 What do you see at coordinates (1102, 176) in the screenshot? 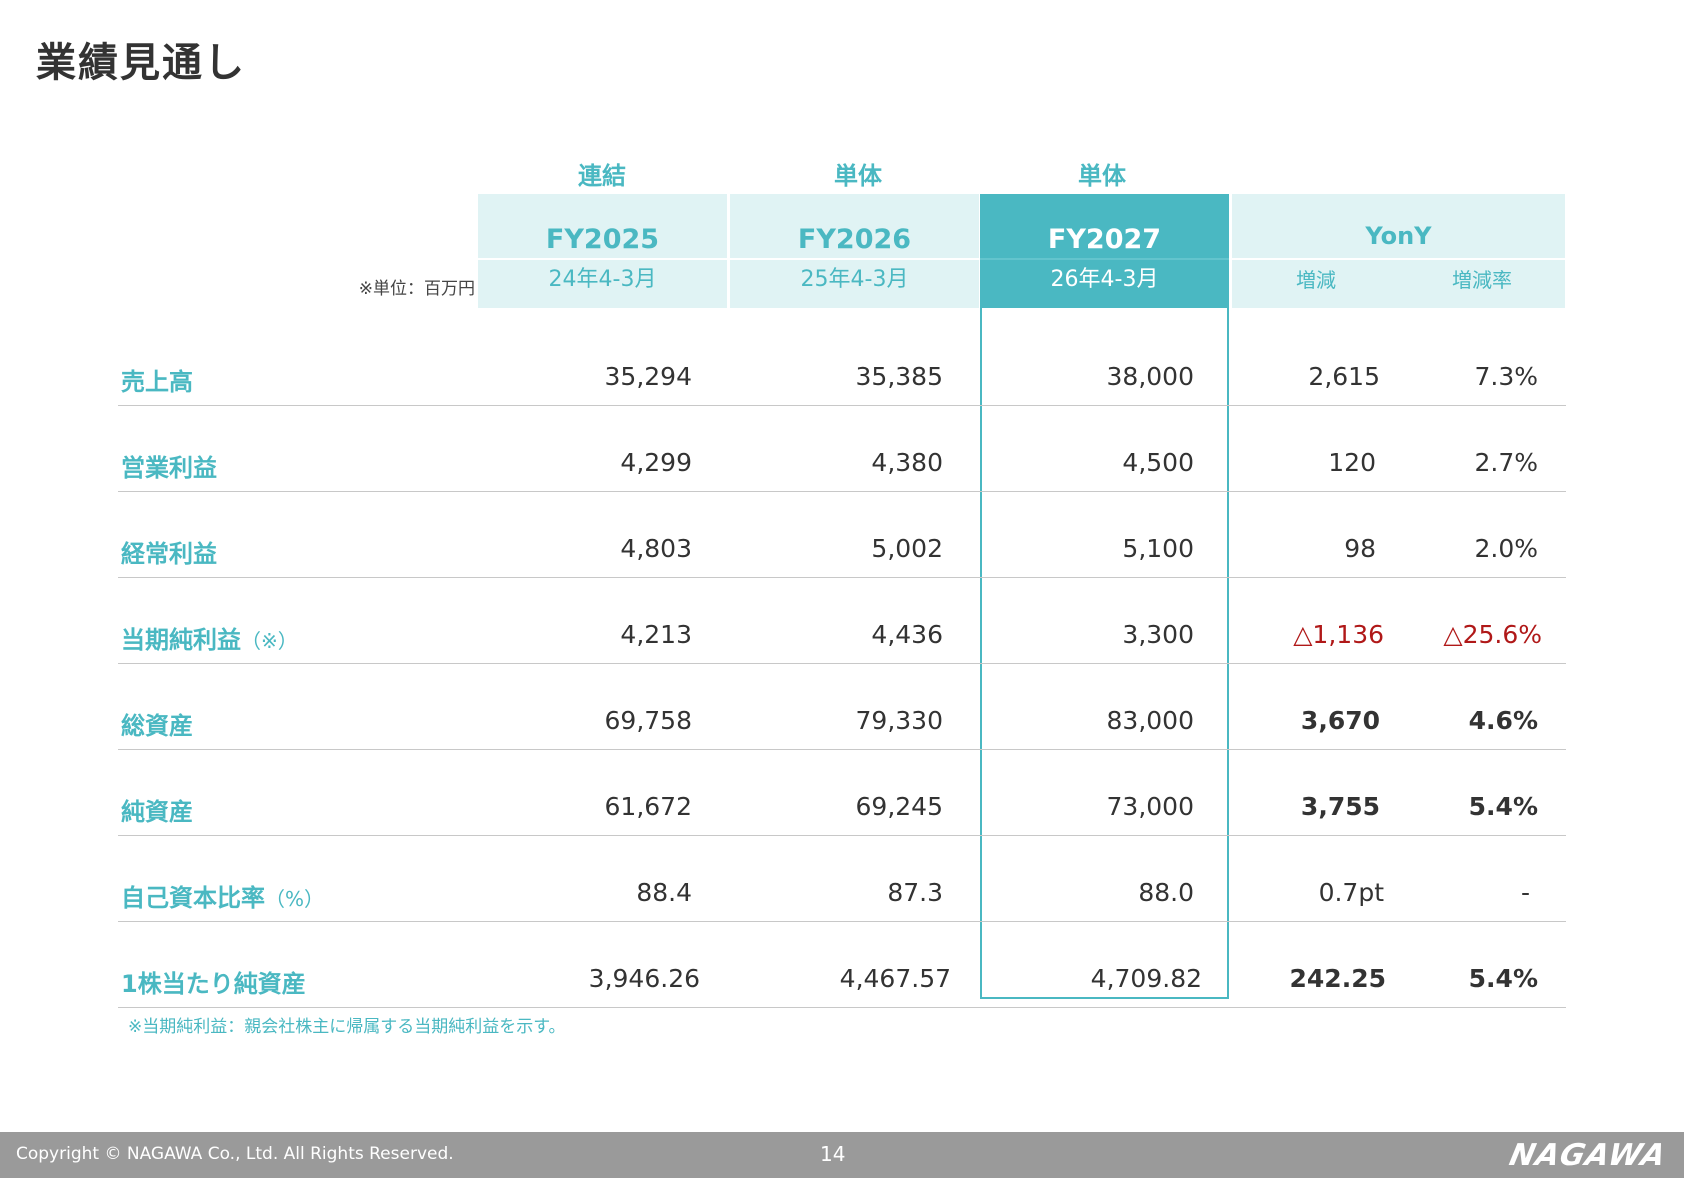
I see `group-label-standalone-2: 単体` at bounding box center [1102, 176].